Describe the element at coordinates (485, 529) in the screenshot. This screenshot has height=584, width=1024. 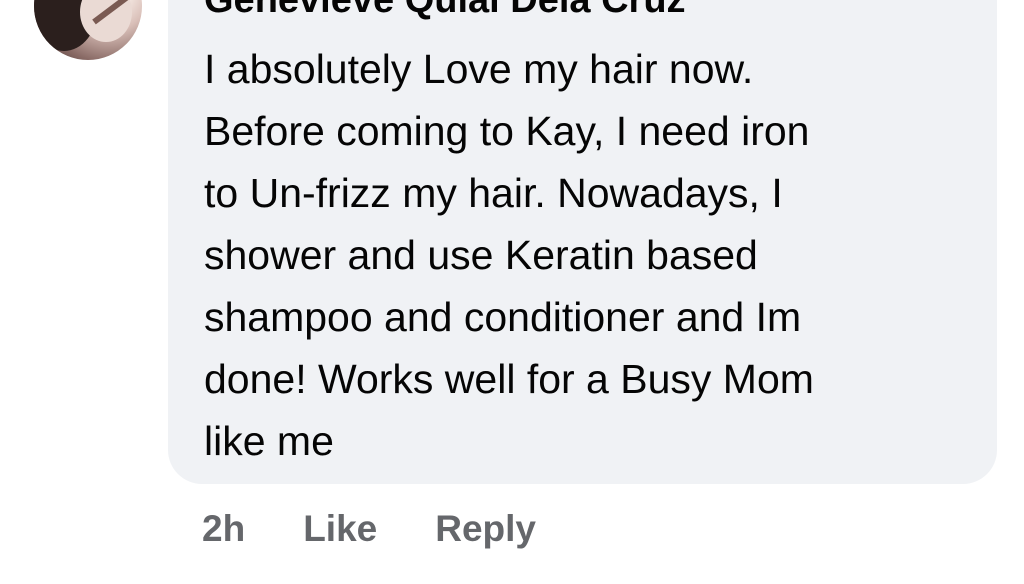
I see `reply-button: Reply` at that location.